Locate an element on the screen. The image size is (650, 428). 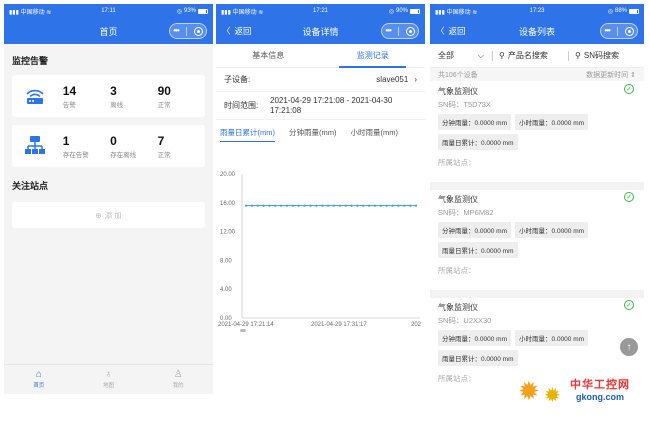
watermark-logo: ✹ ✹ 中华工控网 gkong.com is located at coordinates (583, 395).